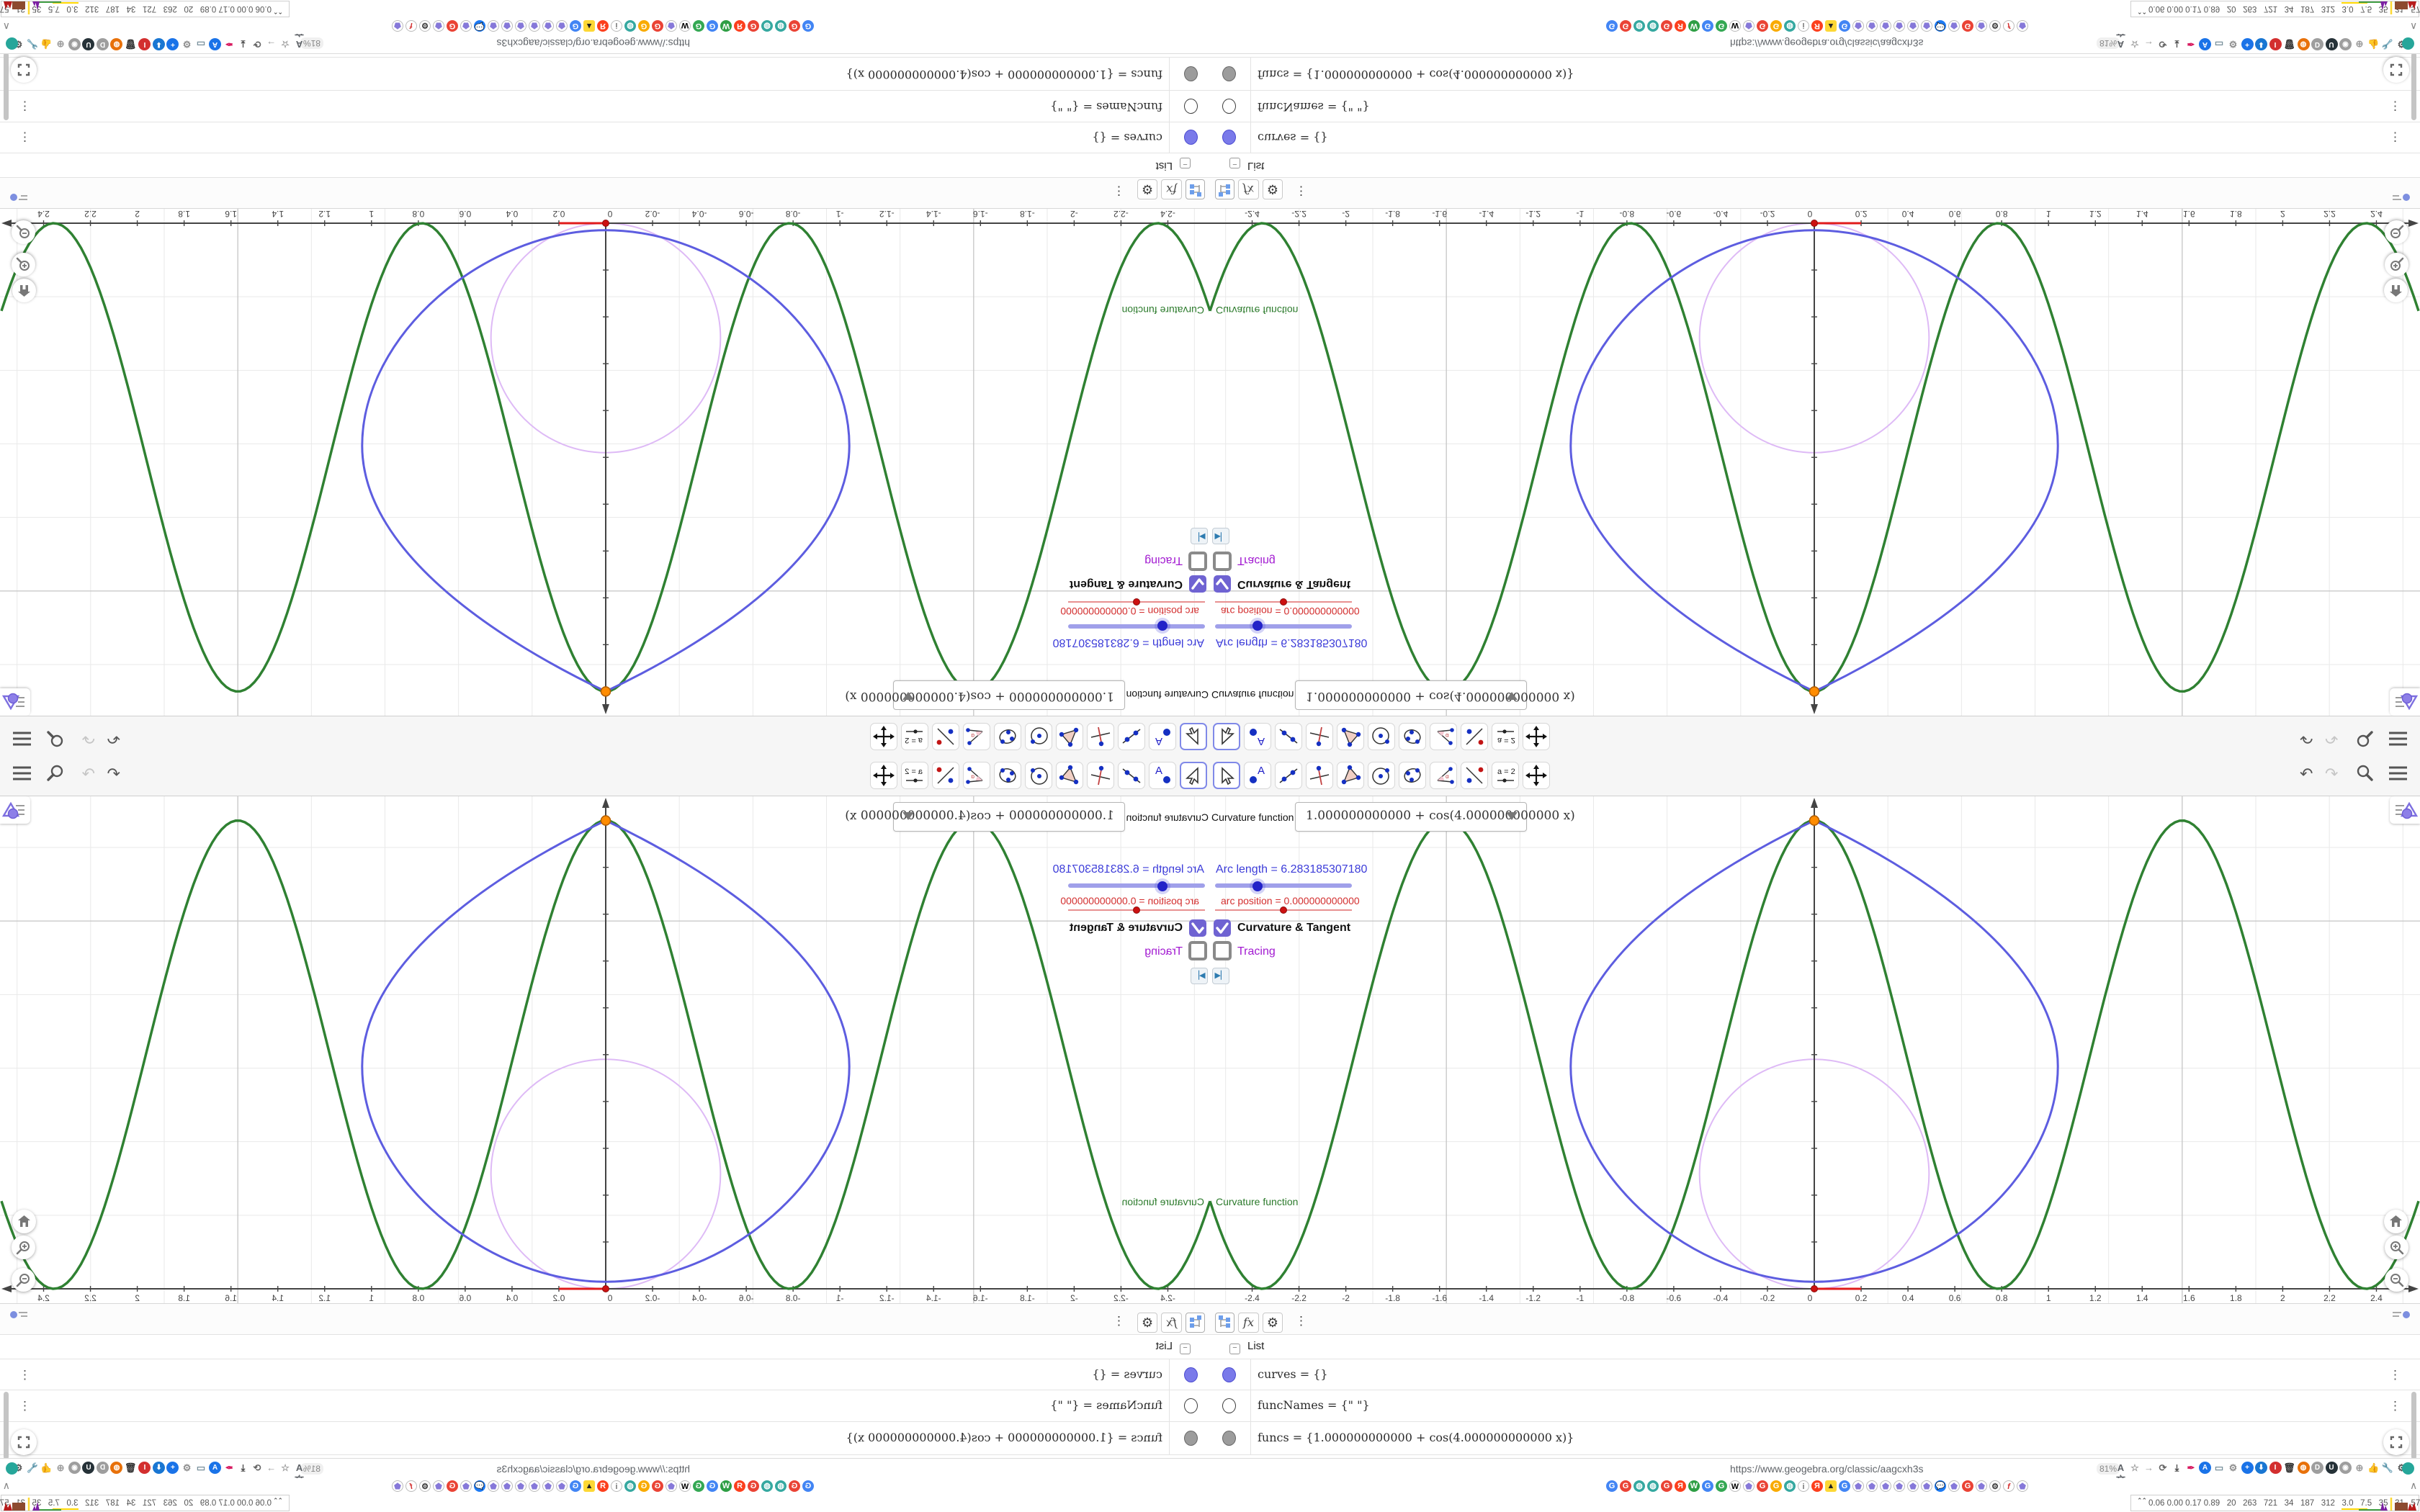 The image size is (2420, 1512). What do you see at coordinates (1350, 736) in the screenshot?
I see `tool-polygon` at bounding box center [1350, 736].